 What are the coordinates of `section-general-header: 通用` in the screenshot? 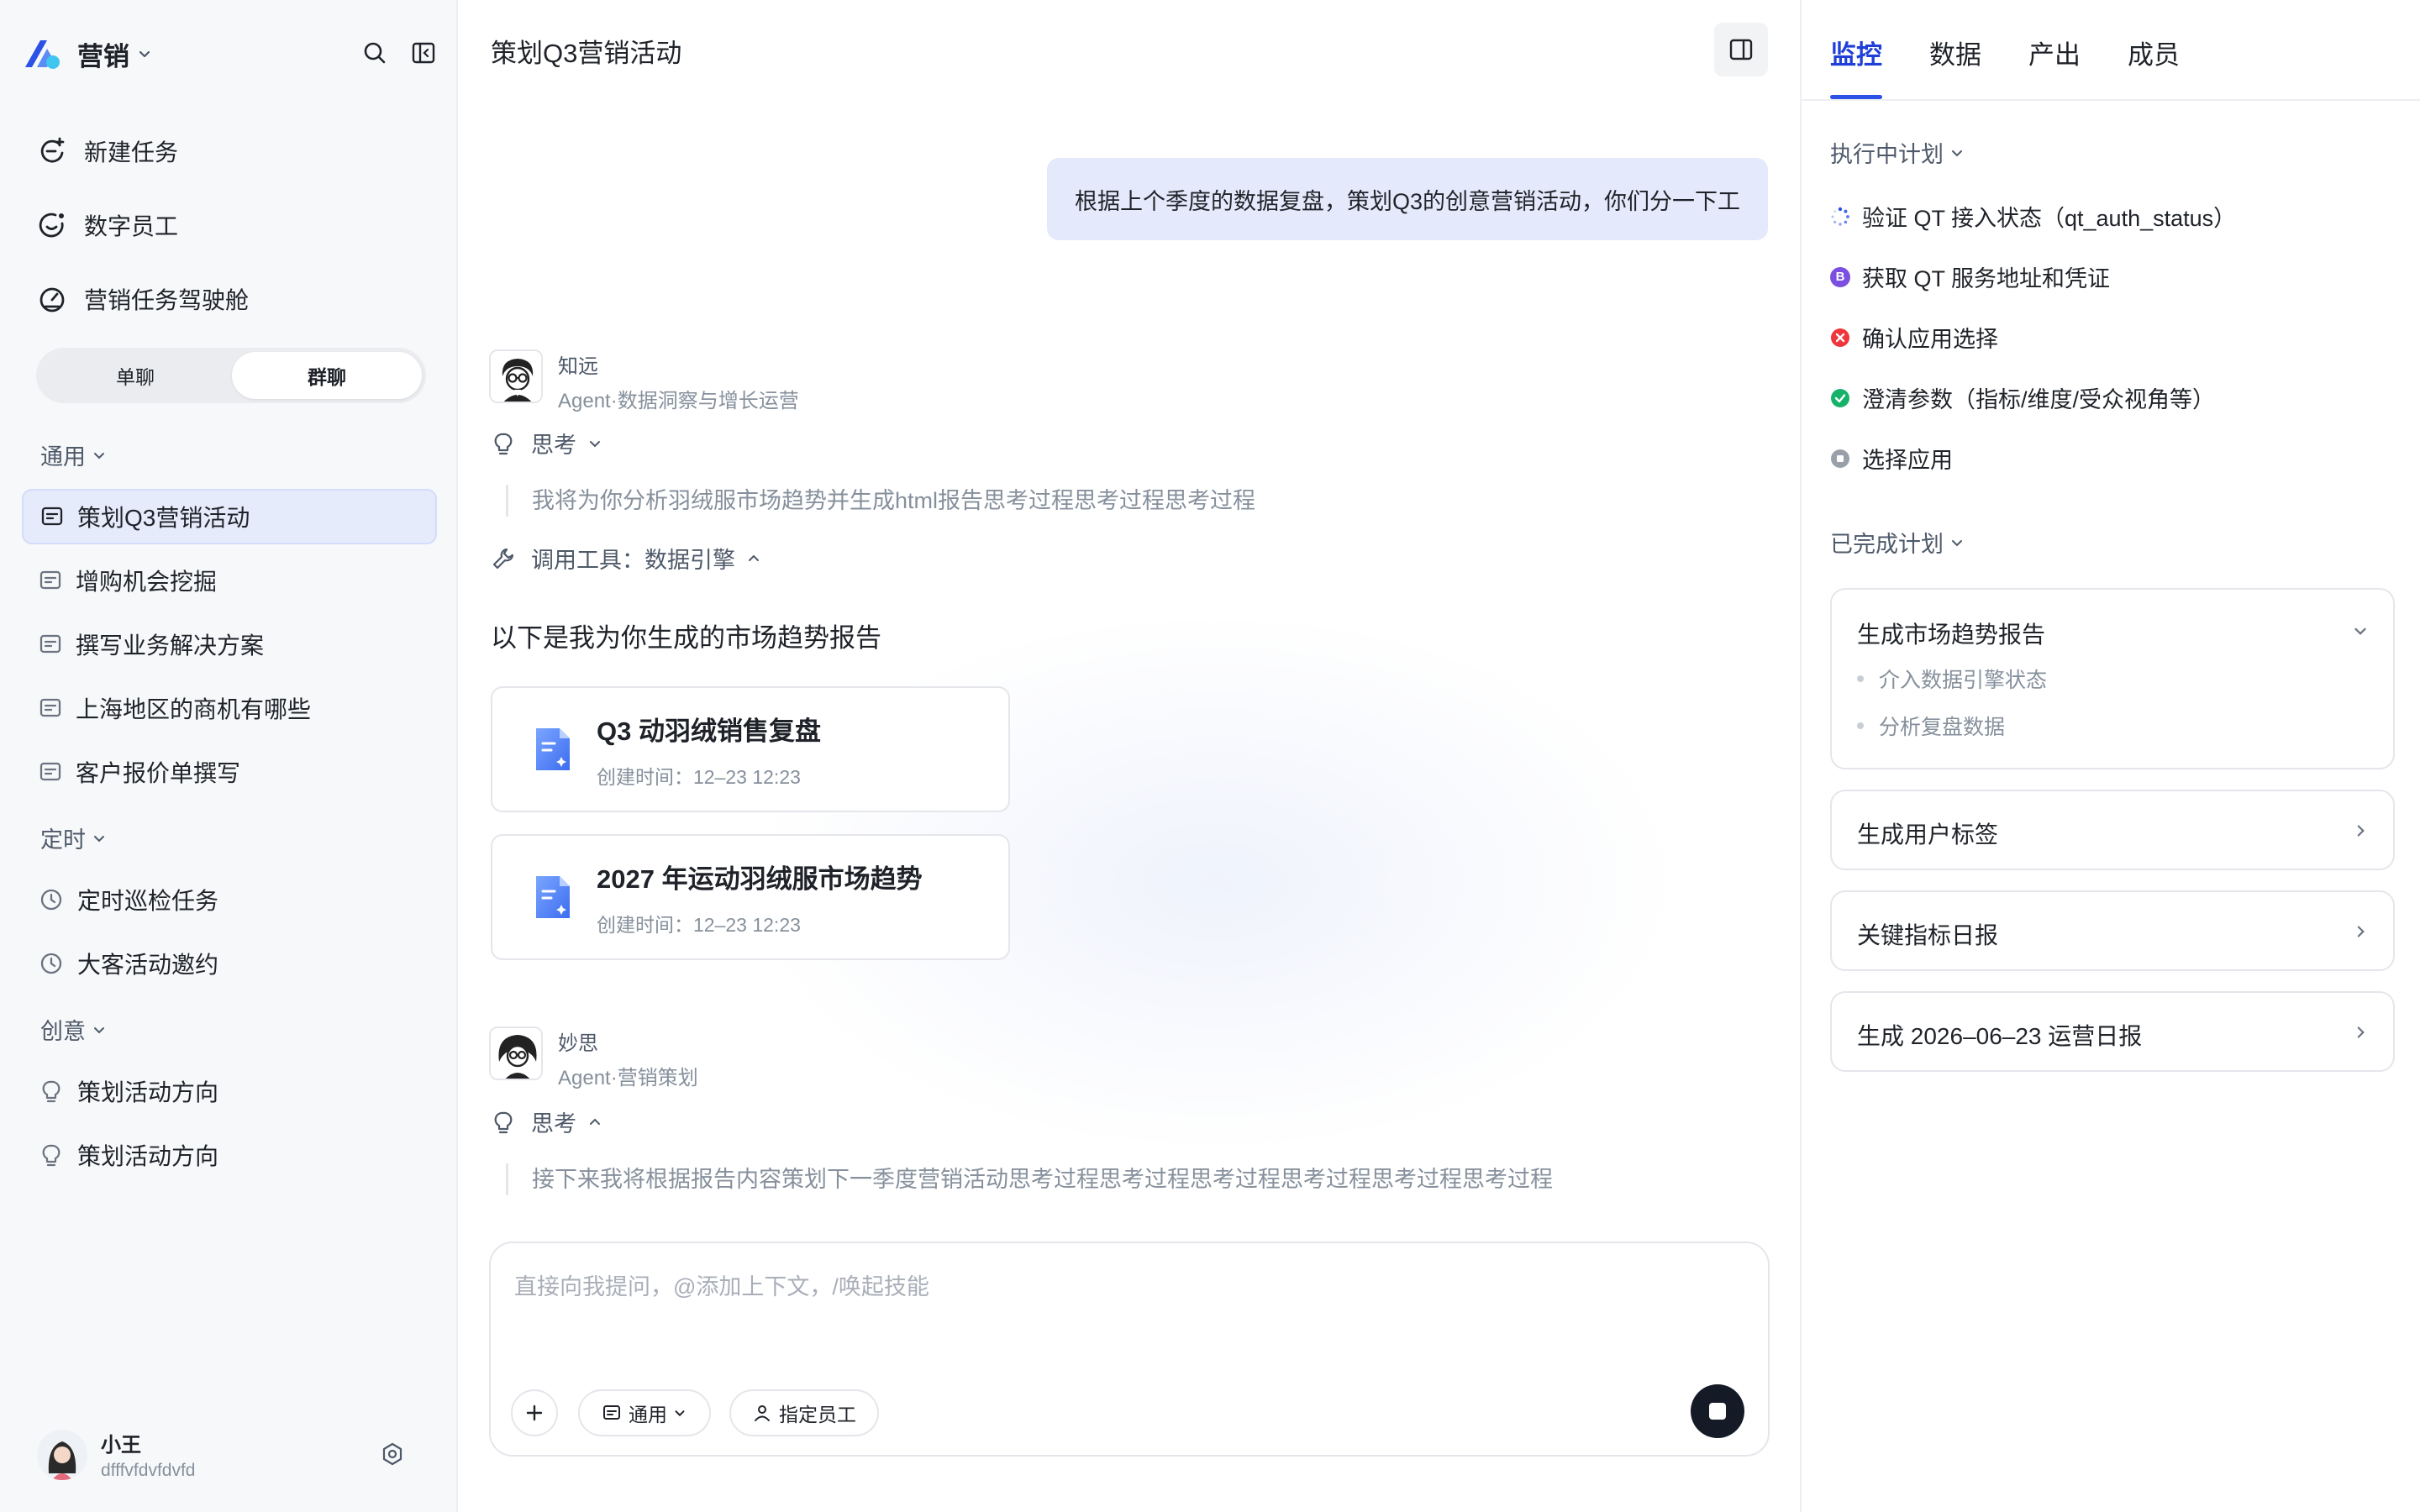 It's located at (74, 454).